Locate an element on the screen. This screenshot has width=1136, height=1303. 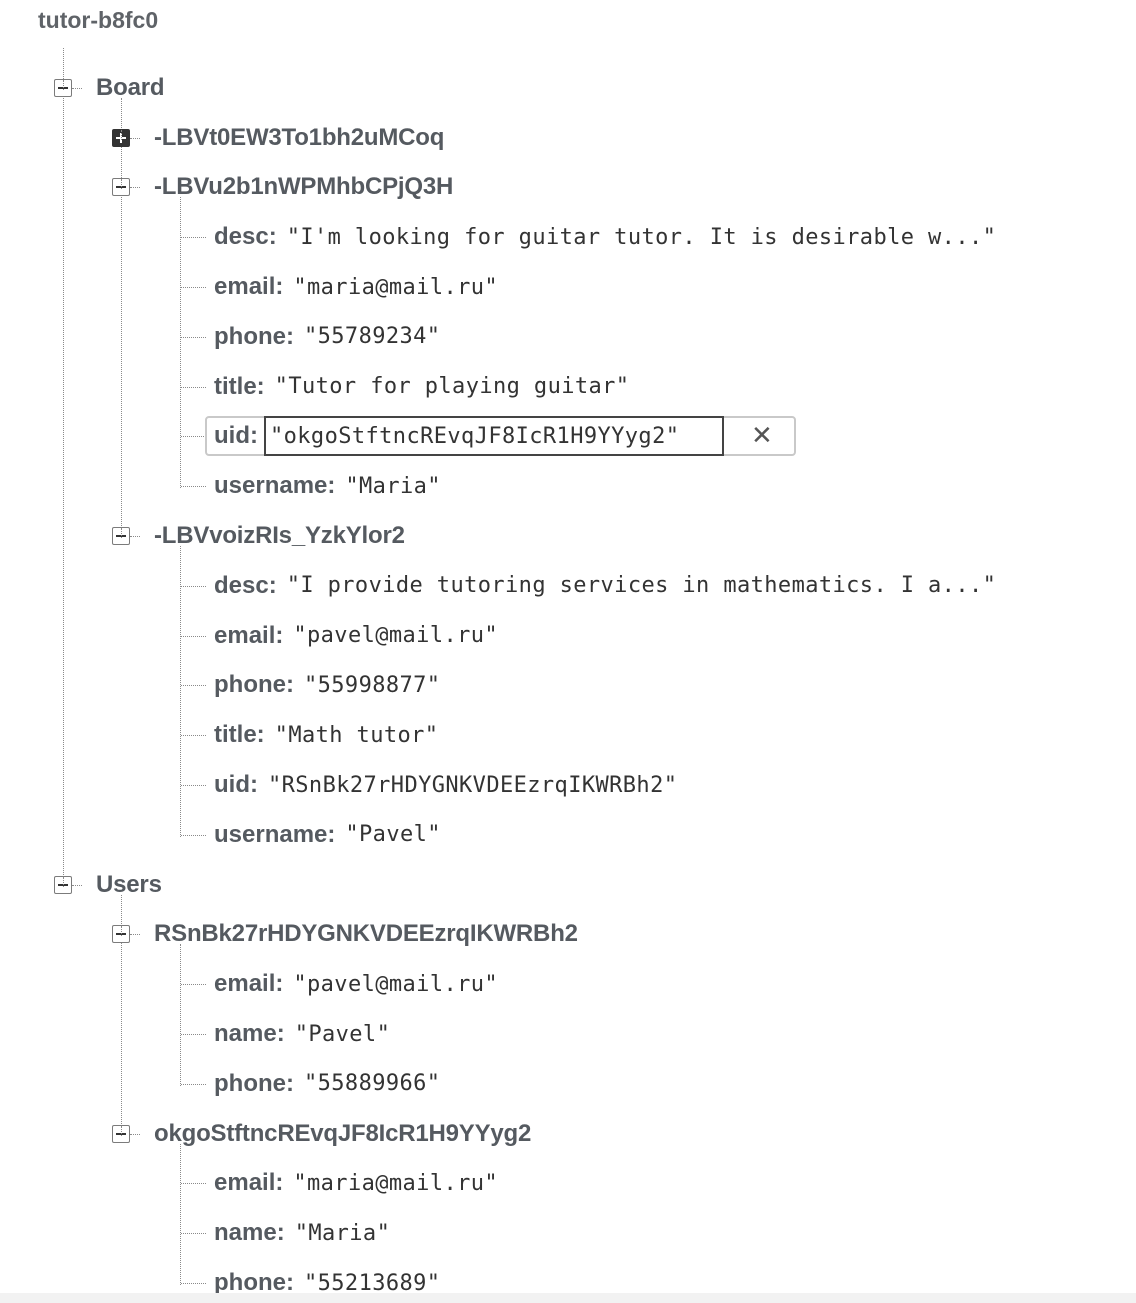
node-key-label: -LBVt0EW3To1bh2uMCoq is located at coordinates (299, 137).